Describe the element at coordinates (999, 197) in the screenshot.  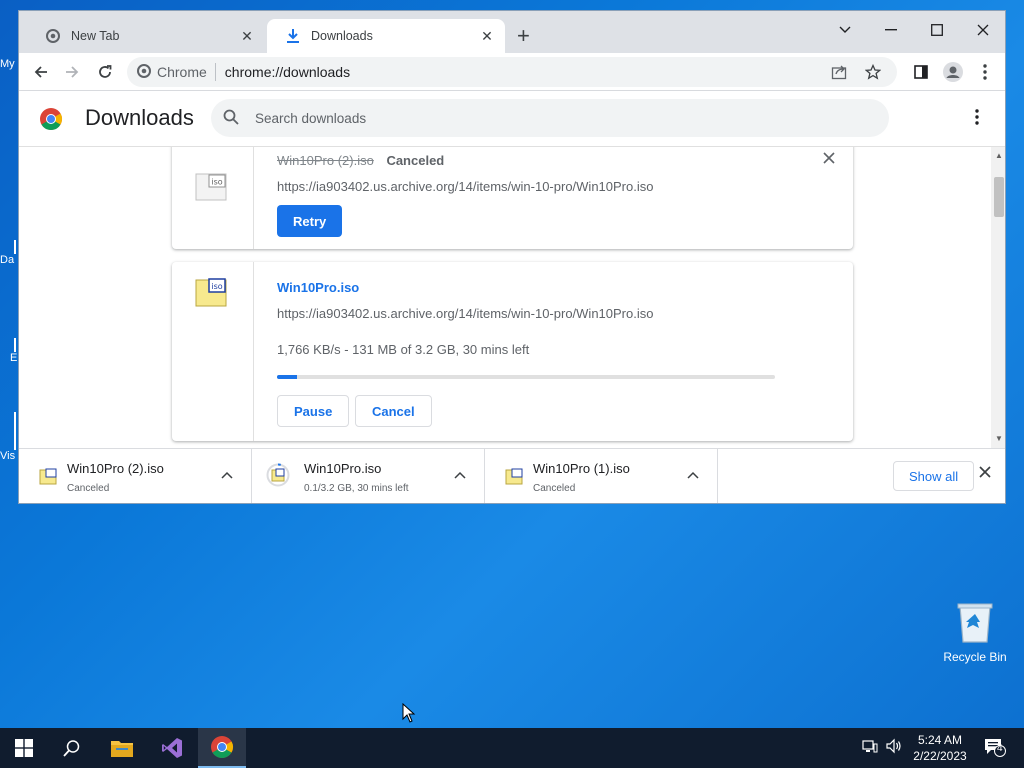
I see `scrollbar-thumb` at that location.